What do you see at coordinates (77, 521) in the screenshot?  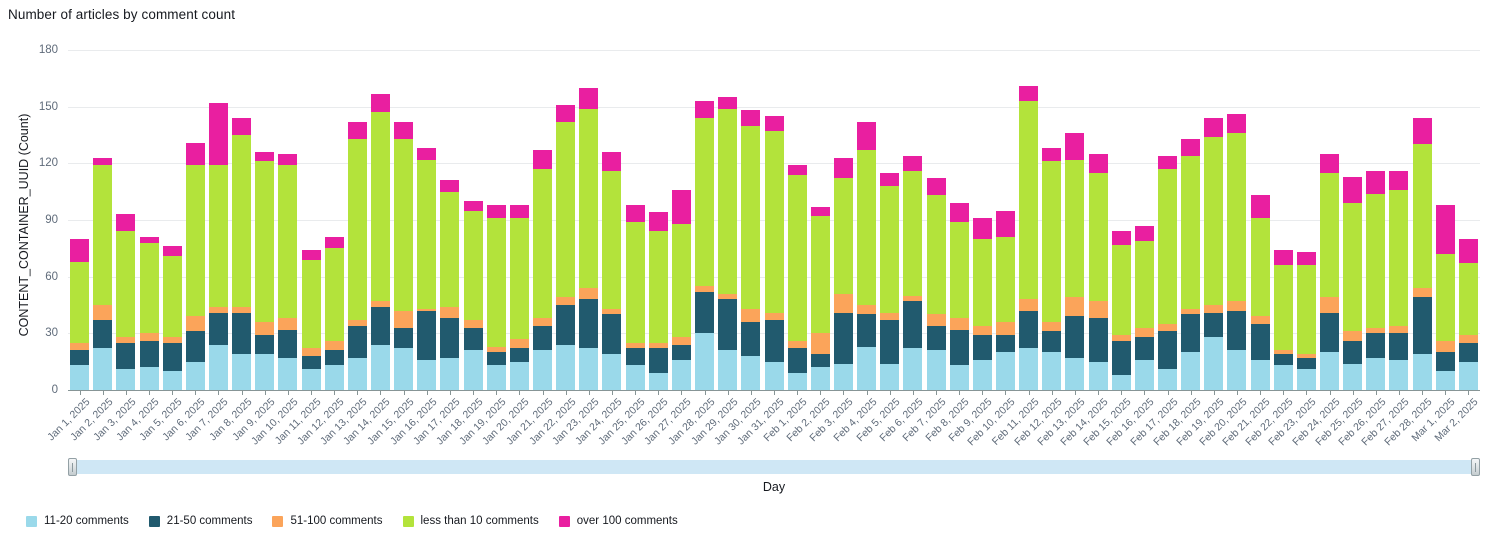 I see `legend-item: 11-20 comments` at bounding box center [77, 521].